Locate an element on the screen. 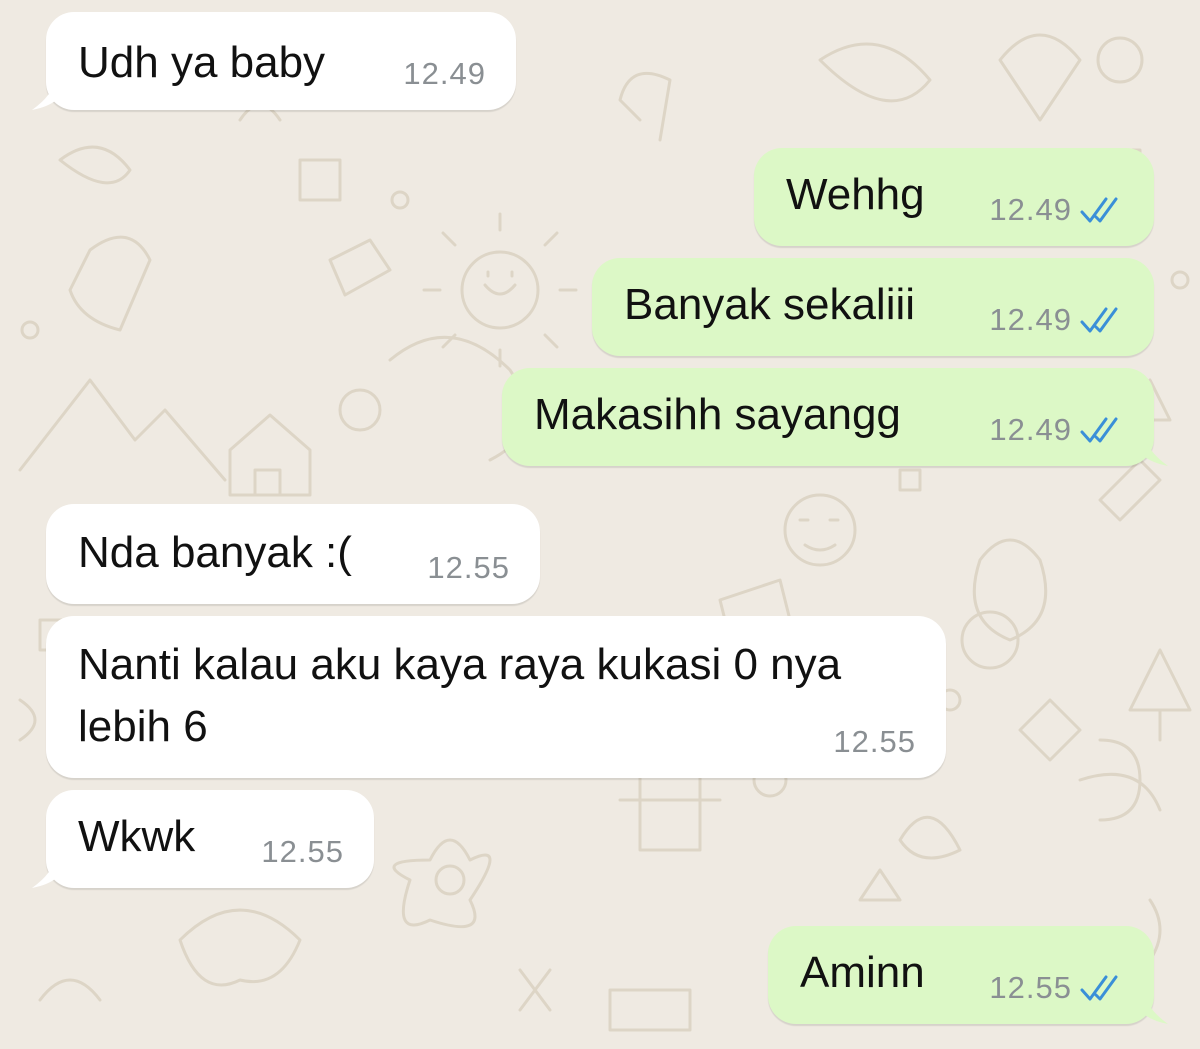 The width and height of the screenshot is (1200, 1049). message-text: Banyak sekaliii is located at coordinates (770, 304).